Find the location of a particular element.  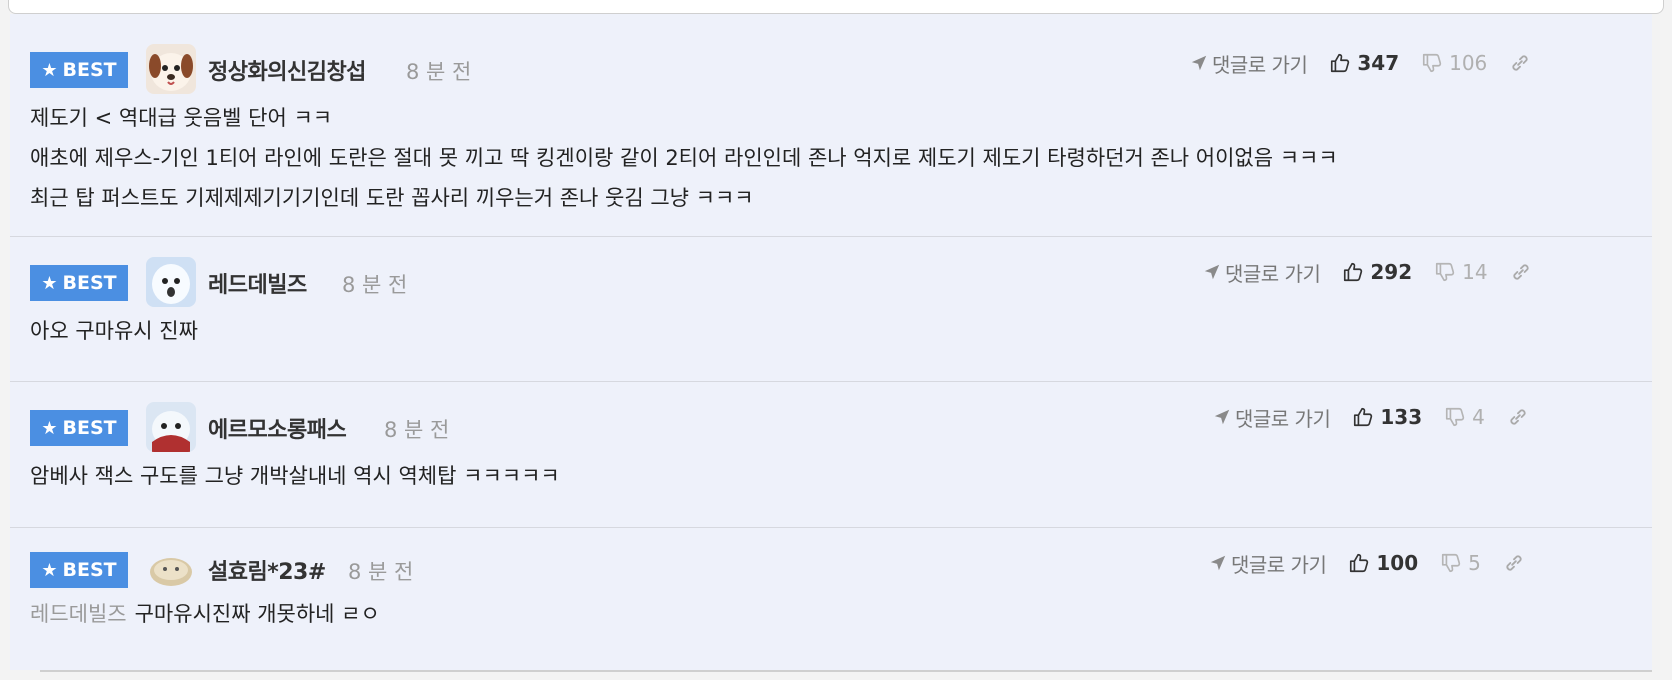

comment-text: 구마유시진짜 개못하네 ㄹㅇ is located at coordinates (257, 614).